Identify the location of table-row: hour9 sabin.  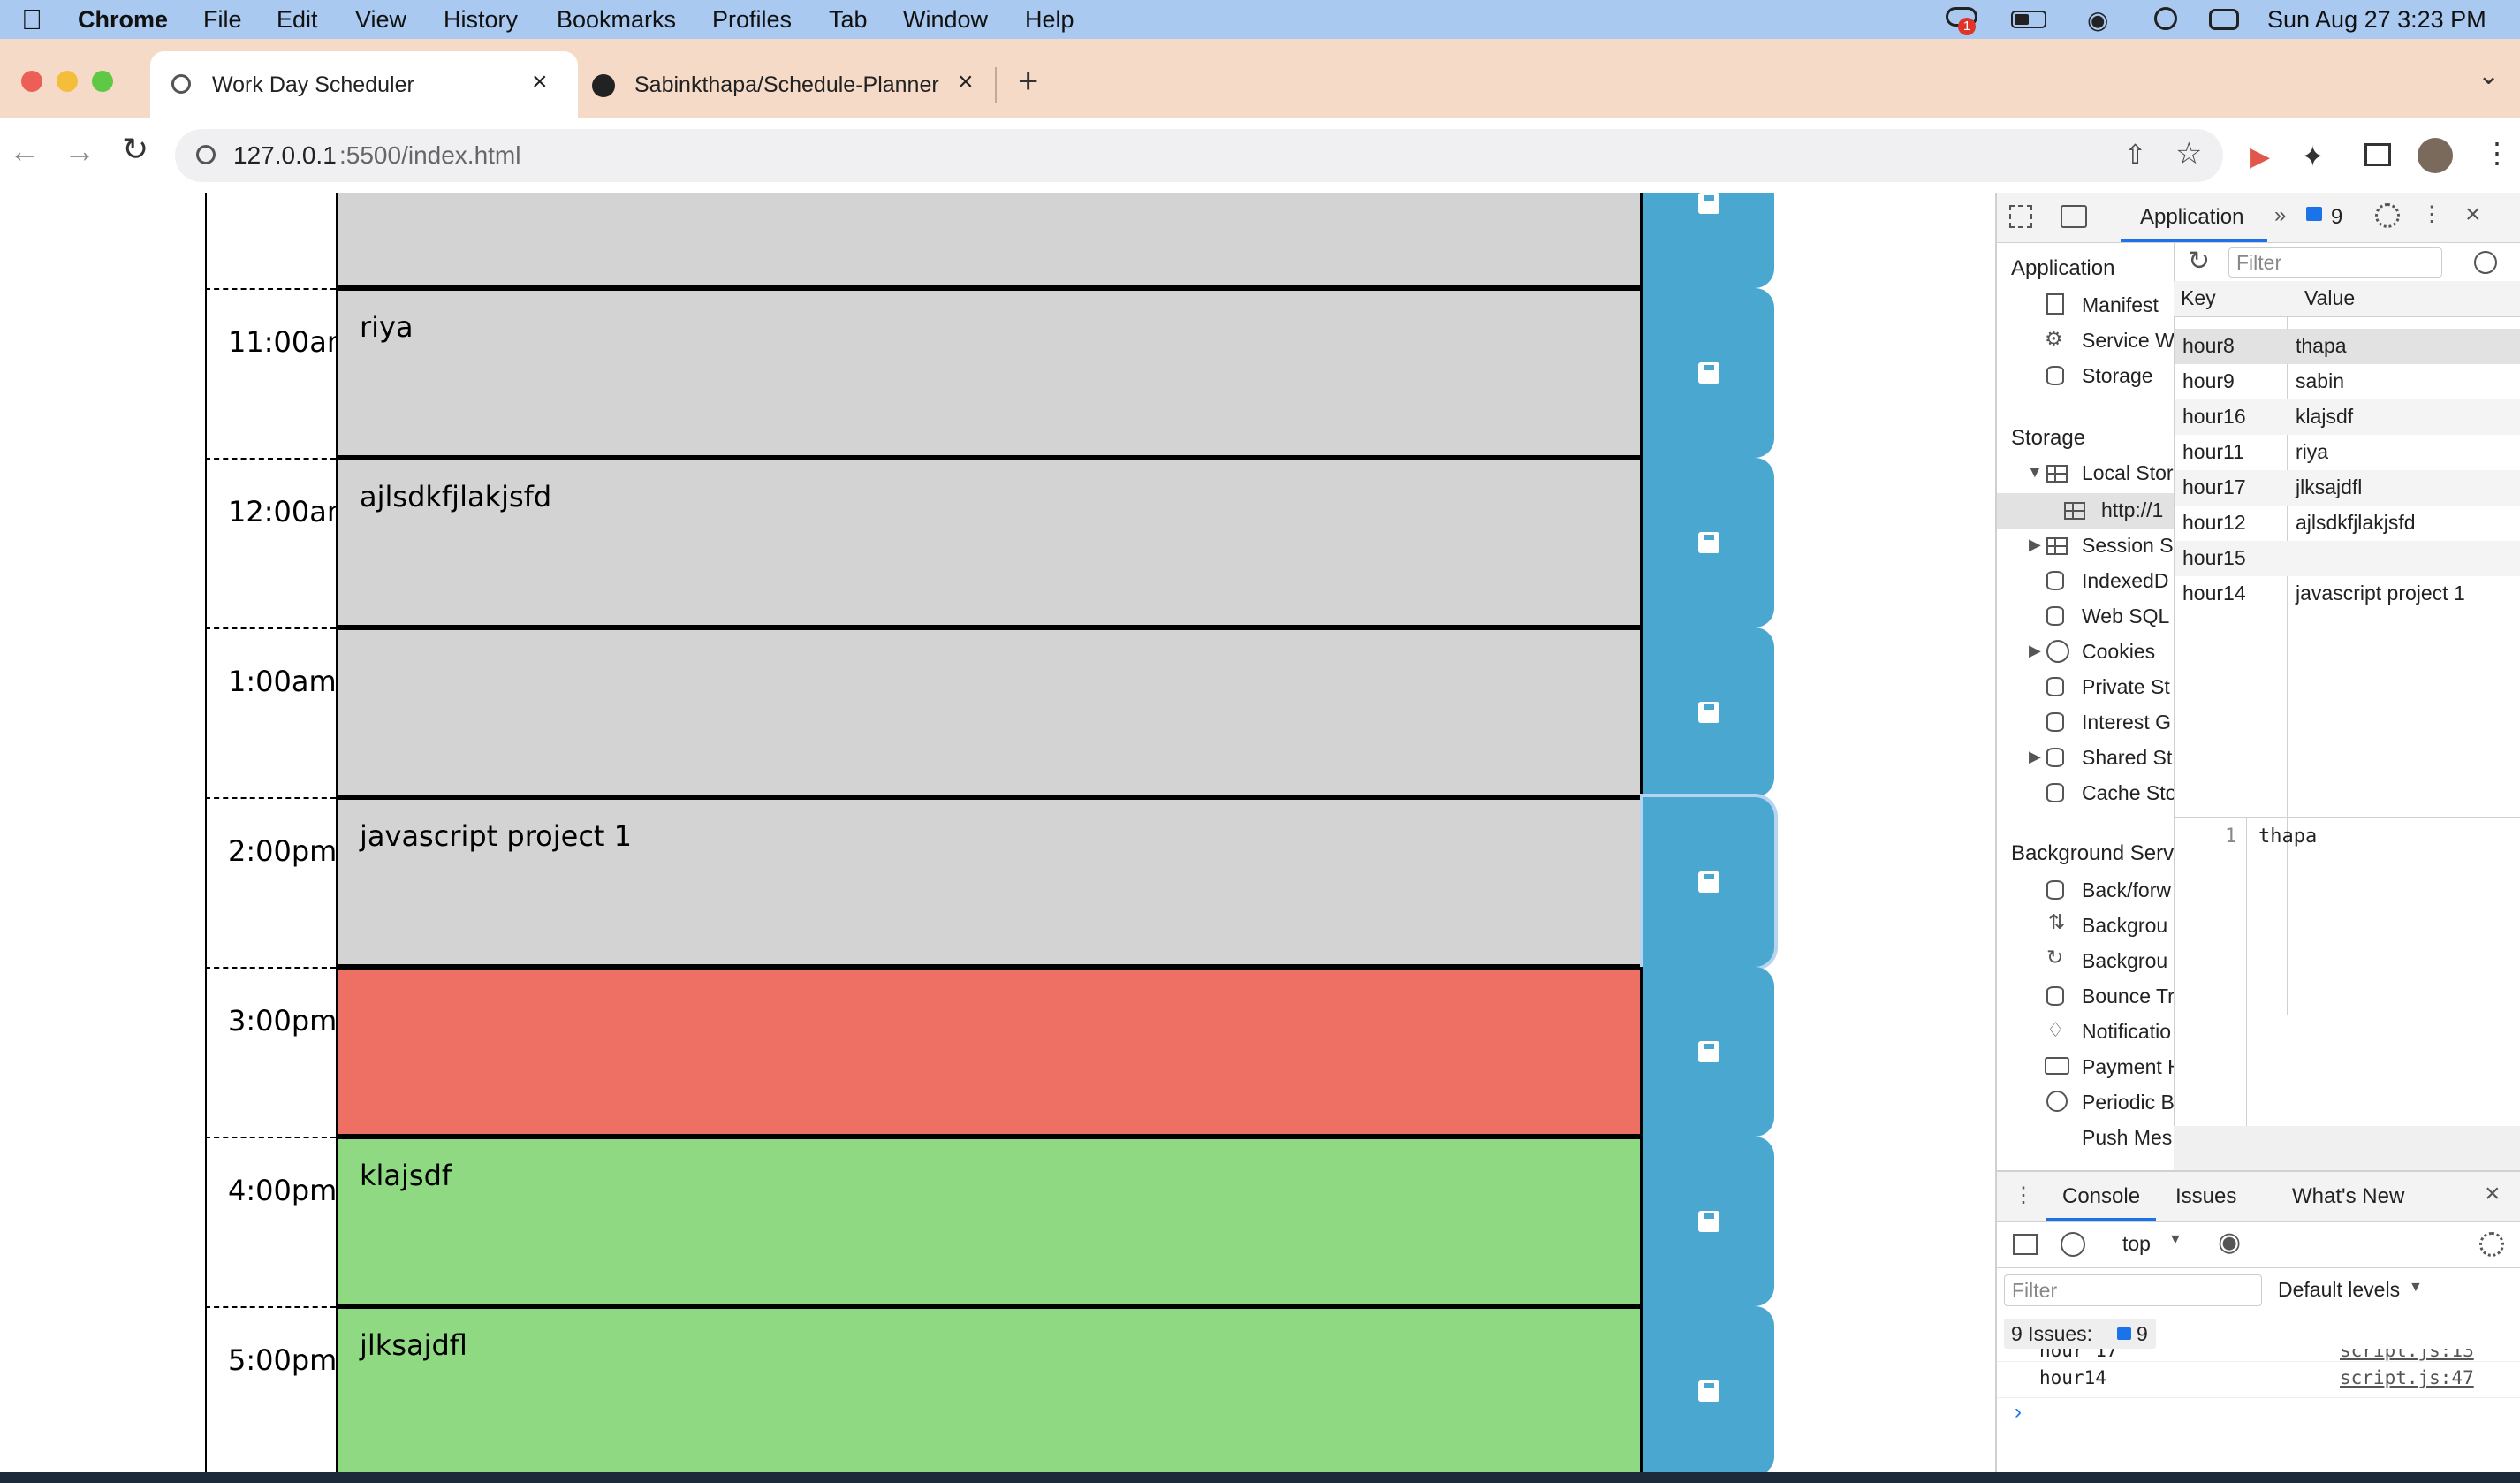
(2347, 381).